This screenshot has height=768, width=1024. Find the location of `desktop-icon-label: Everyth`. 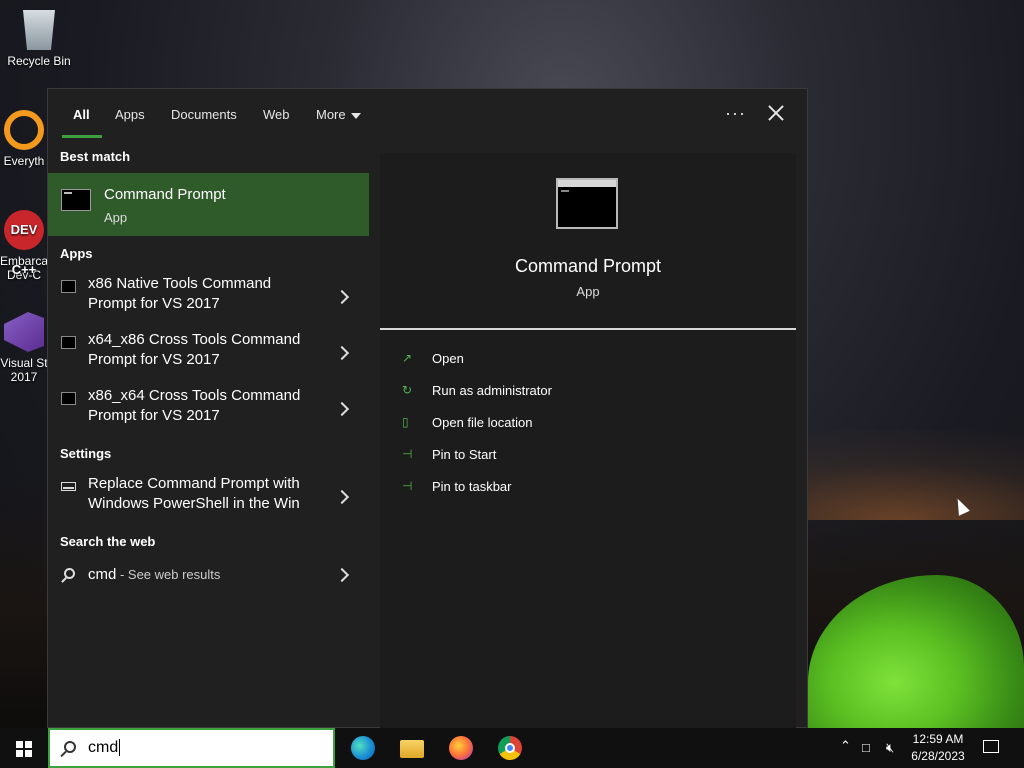

desktop-icon-label: Everyth is located at coordinates (24, 161).